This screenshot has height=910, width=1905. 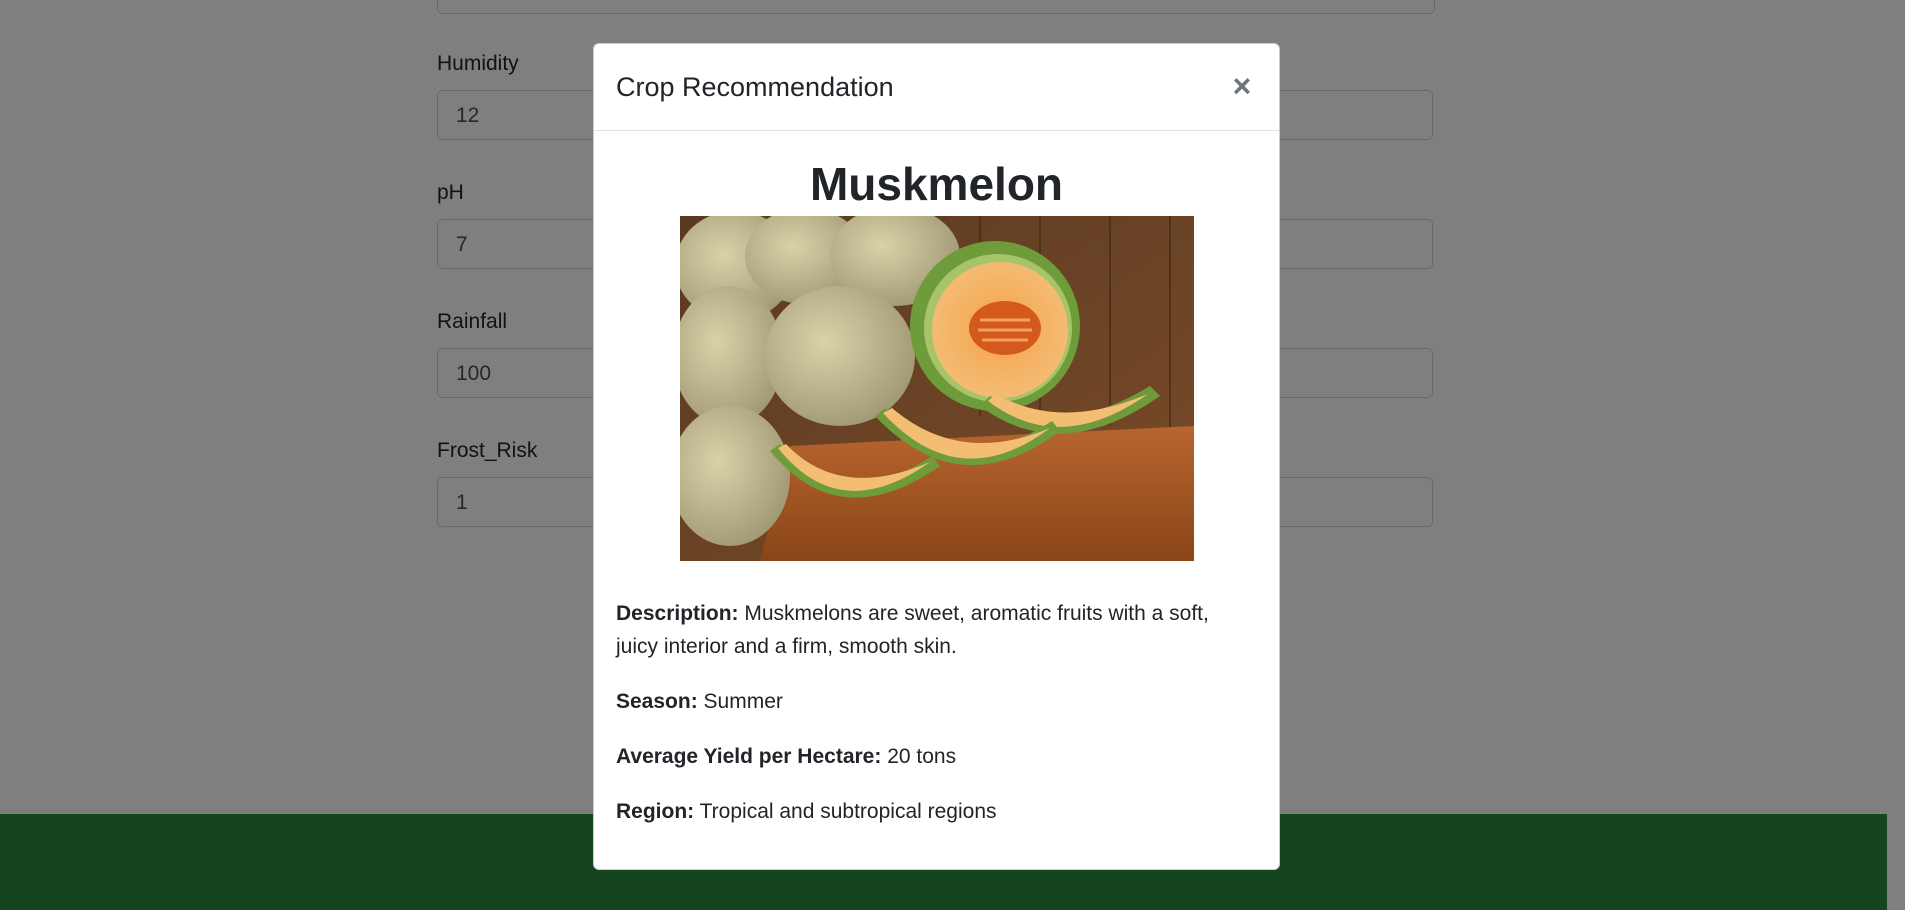 I want to click on muskmelon-image, so click(x=937, y=388).